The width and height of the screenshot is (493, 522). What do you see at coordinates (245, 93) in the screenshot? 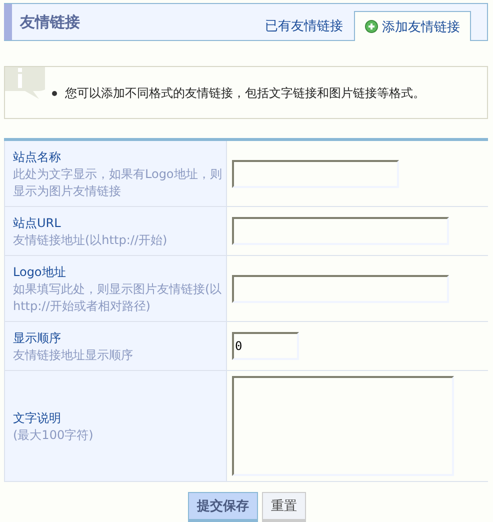
I see `notice-text: 您可以添加不同格式的友情链接，包括文字链接和图片链接等格式。` at bounding box center [245, 93].